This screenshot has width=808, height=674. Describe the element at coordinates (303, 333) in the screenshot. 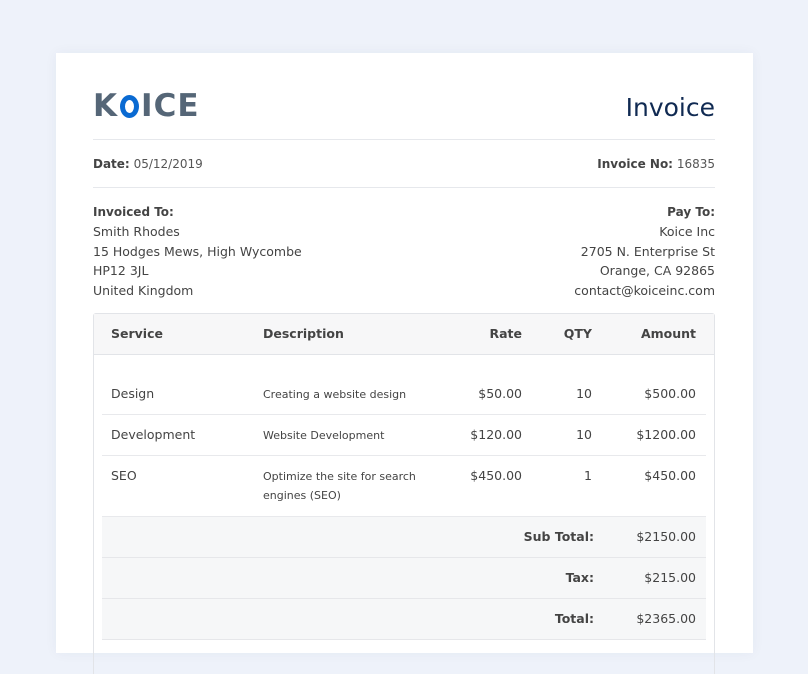

I see `column-header-description: Description` at that location.